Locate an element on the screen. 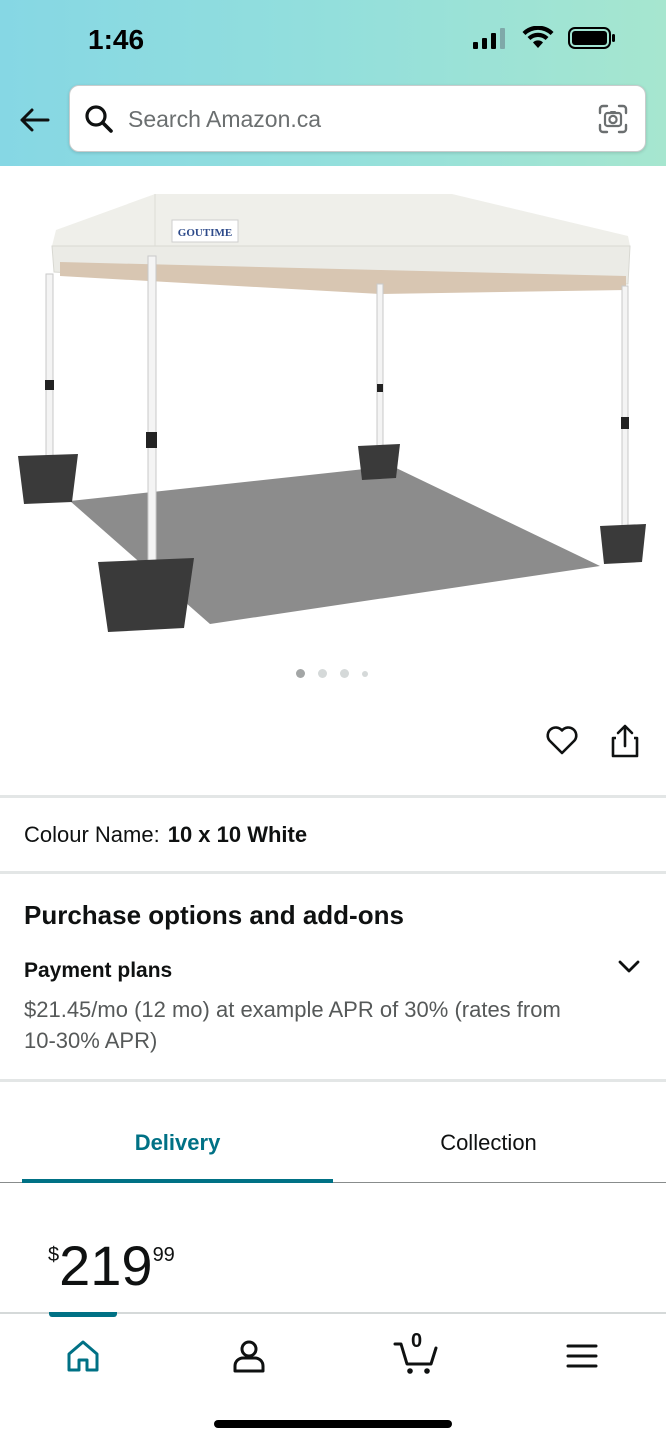 Image resolution: width=666 pixels, height=1440 pixels. chevron-down-icon is located at coordinates (629, 967).